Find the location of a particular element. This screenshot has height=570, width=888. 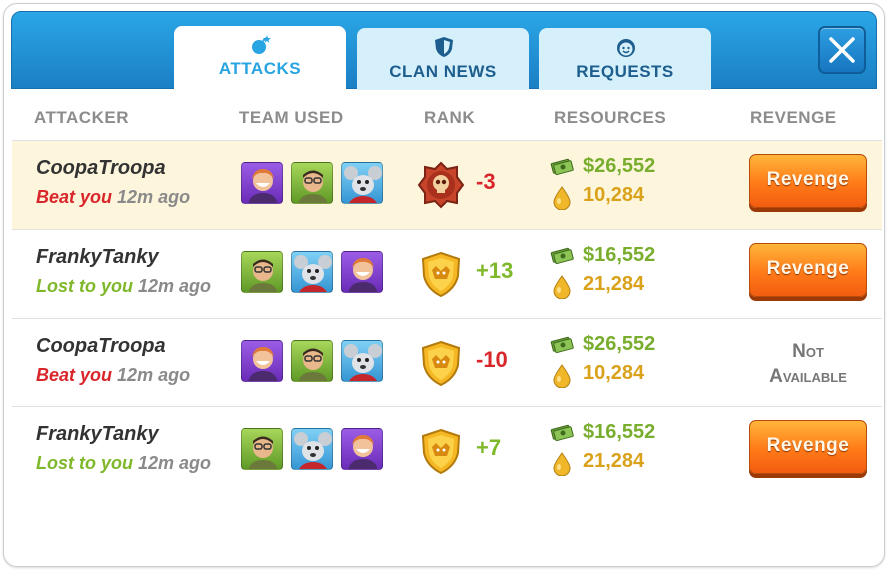

tab-attacks: ATTACKS is located at coordinates (260, 58).